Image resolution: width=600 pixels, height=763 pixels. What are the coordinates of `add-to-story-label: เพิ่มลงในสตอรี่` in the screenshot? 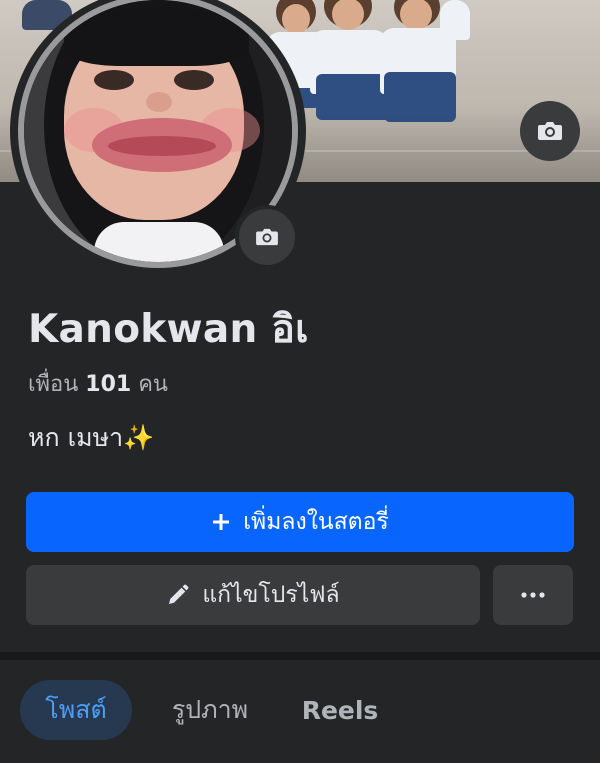 It's located at (316, 522).